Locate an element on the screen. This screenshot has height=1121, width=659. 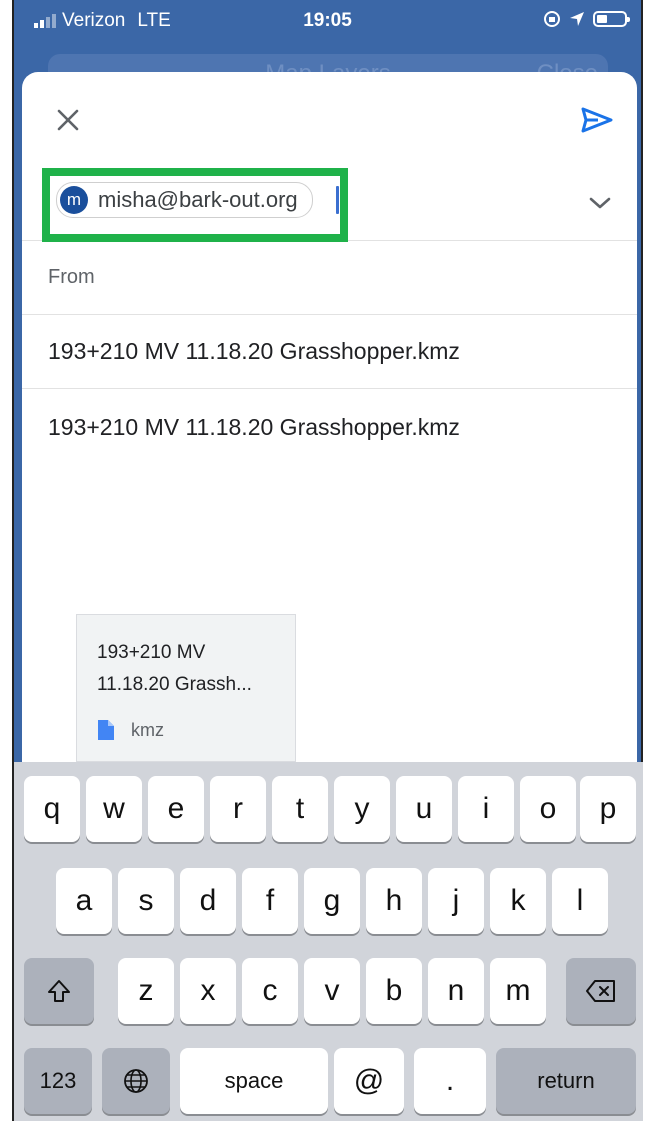
close-button is located at coordinates (68, 120).